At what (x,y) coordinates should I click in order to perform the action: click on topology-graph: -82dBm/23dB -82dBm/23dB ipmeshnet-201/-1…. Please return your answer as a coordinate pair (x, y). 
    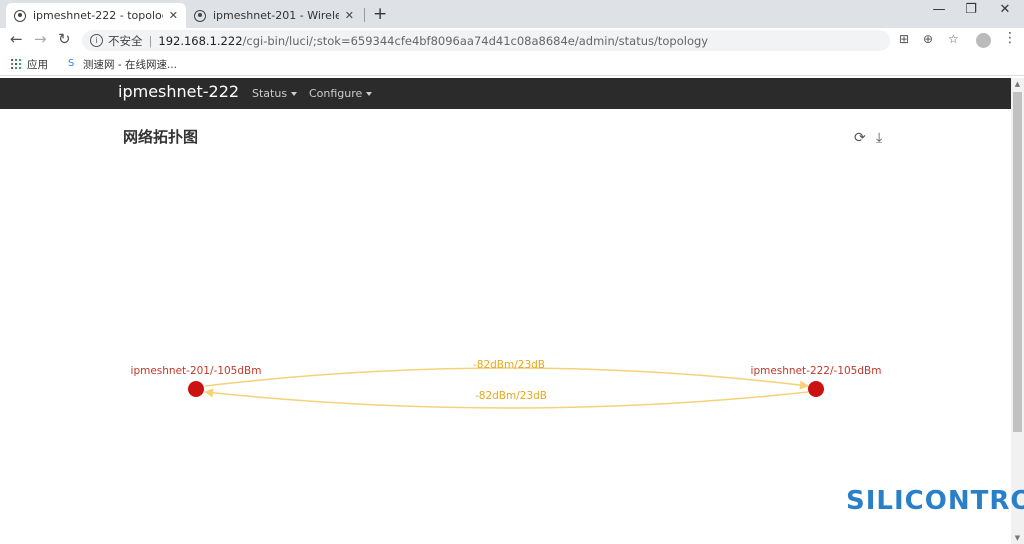
    Looking at the image, I should click on (506, 384).